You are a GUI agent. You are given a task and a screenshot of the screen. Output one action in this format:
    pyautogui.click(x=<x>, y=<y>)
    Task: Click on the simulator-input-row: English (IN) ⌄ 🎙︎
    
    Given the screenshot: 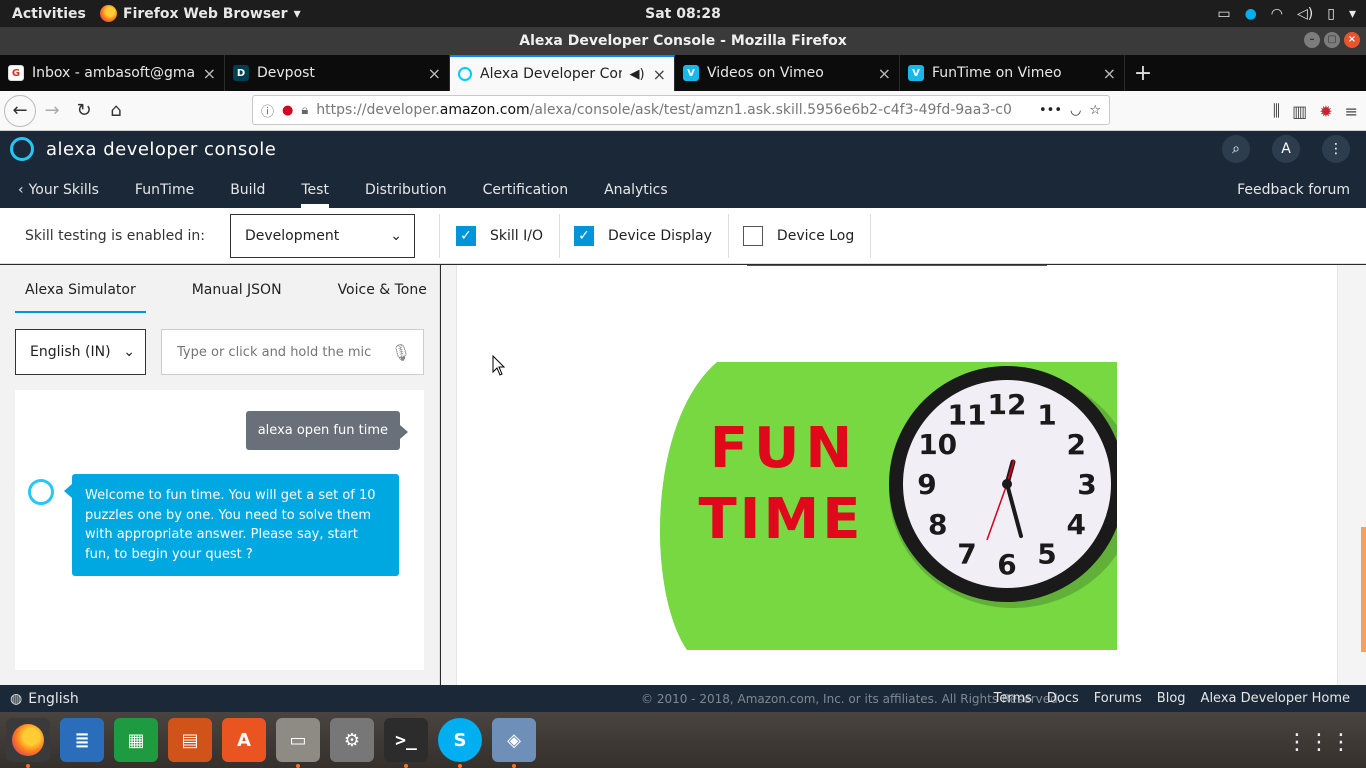 What is the action you would take?
    pyautogui.click(x=219, y=352)
    